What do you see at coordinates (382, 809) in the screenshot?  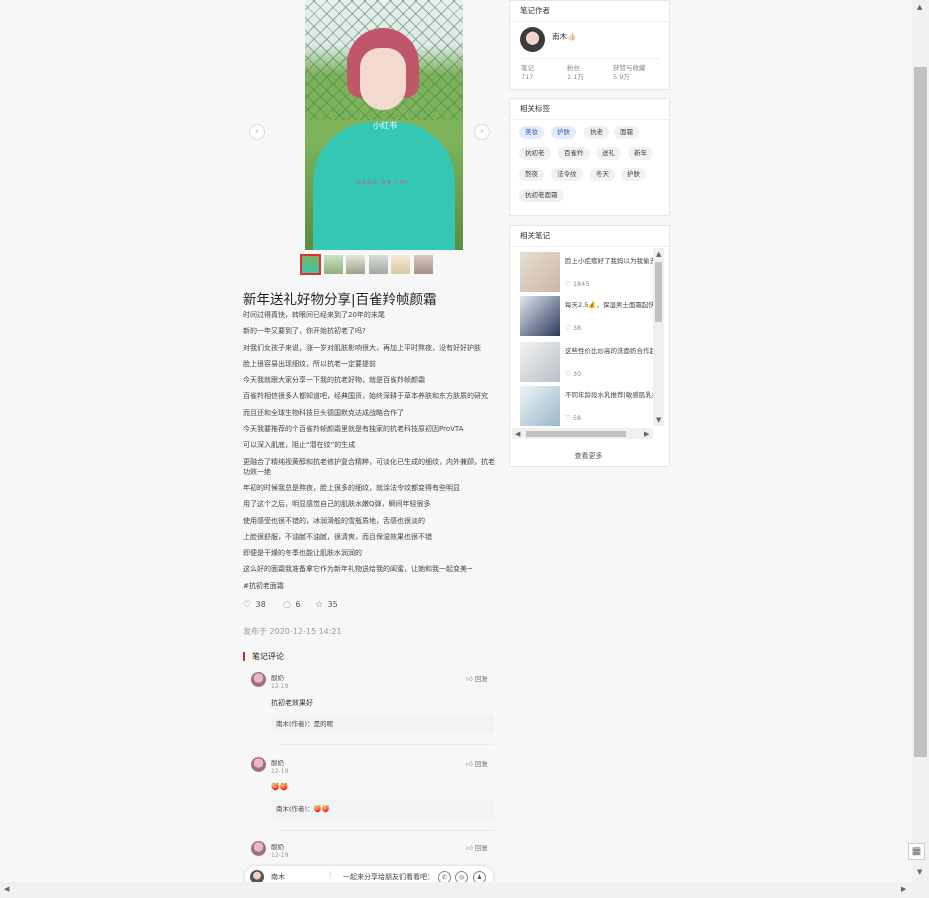 I see `author-reply: 南木(作者)：🍑🍑` at bounding box center [382, 809].